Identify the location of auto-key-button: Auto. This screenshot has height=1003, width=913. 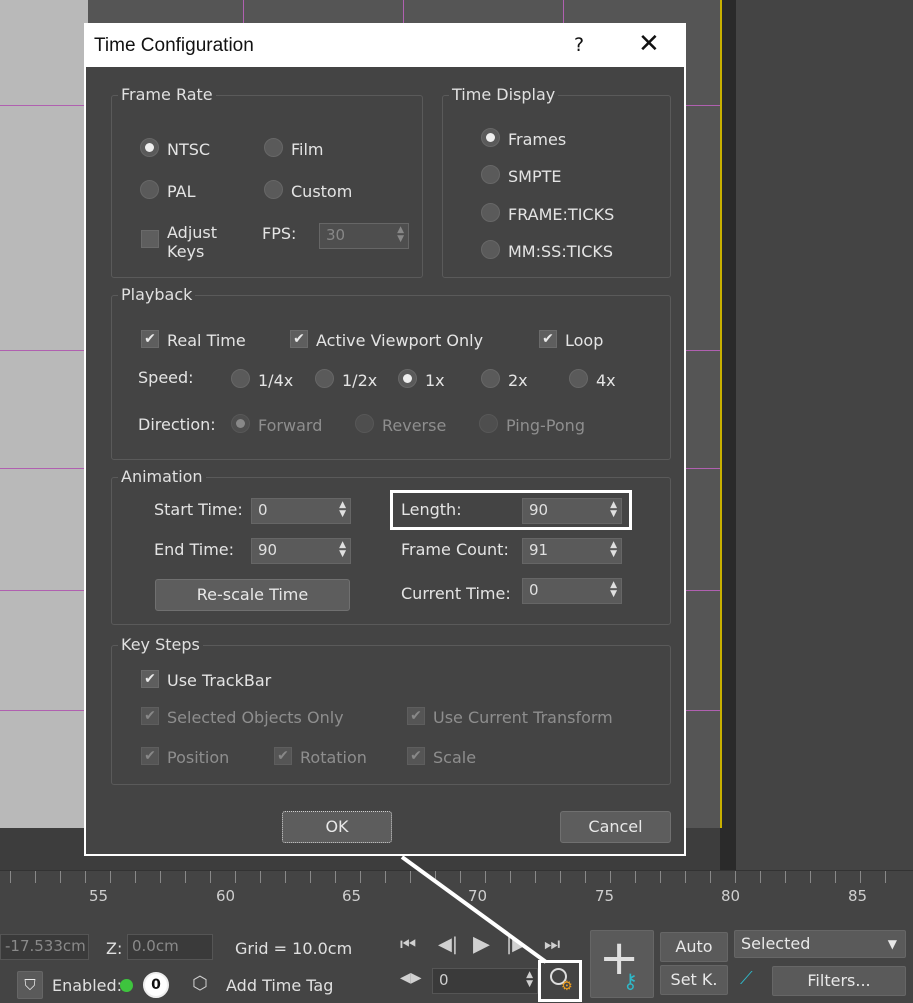
(694, 947).